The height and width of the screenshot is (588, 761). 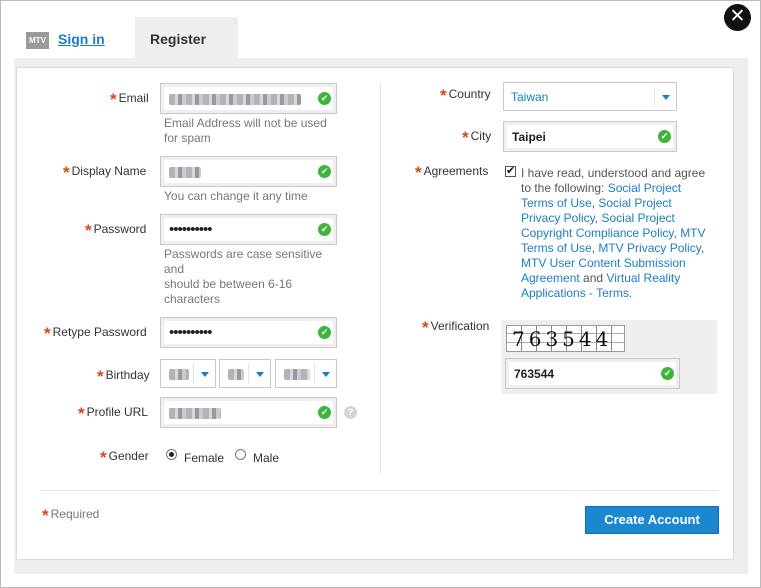 I want to click on agreements-checkbox: ✔, so click(x=510, y=171).